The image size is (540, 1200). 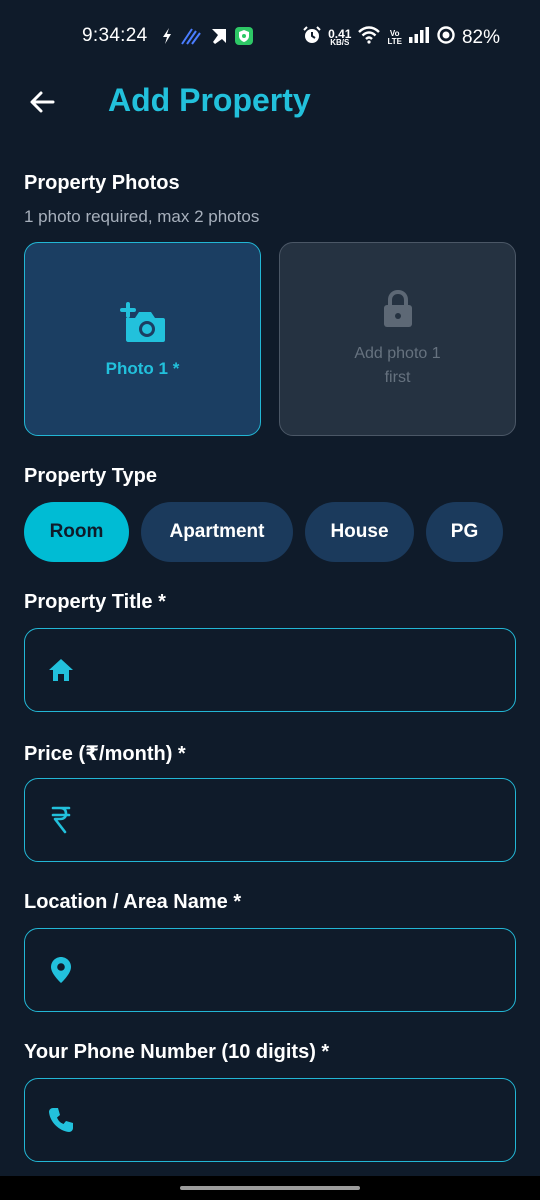 What do you see at coordinates (464, 532) in the screenshot?
I see `chip-pg: PG` at bounding box center [464, 532].